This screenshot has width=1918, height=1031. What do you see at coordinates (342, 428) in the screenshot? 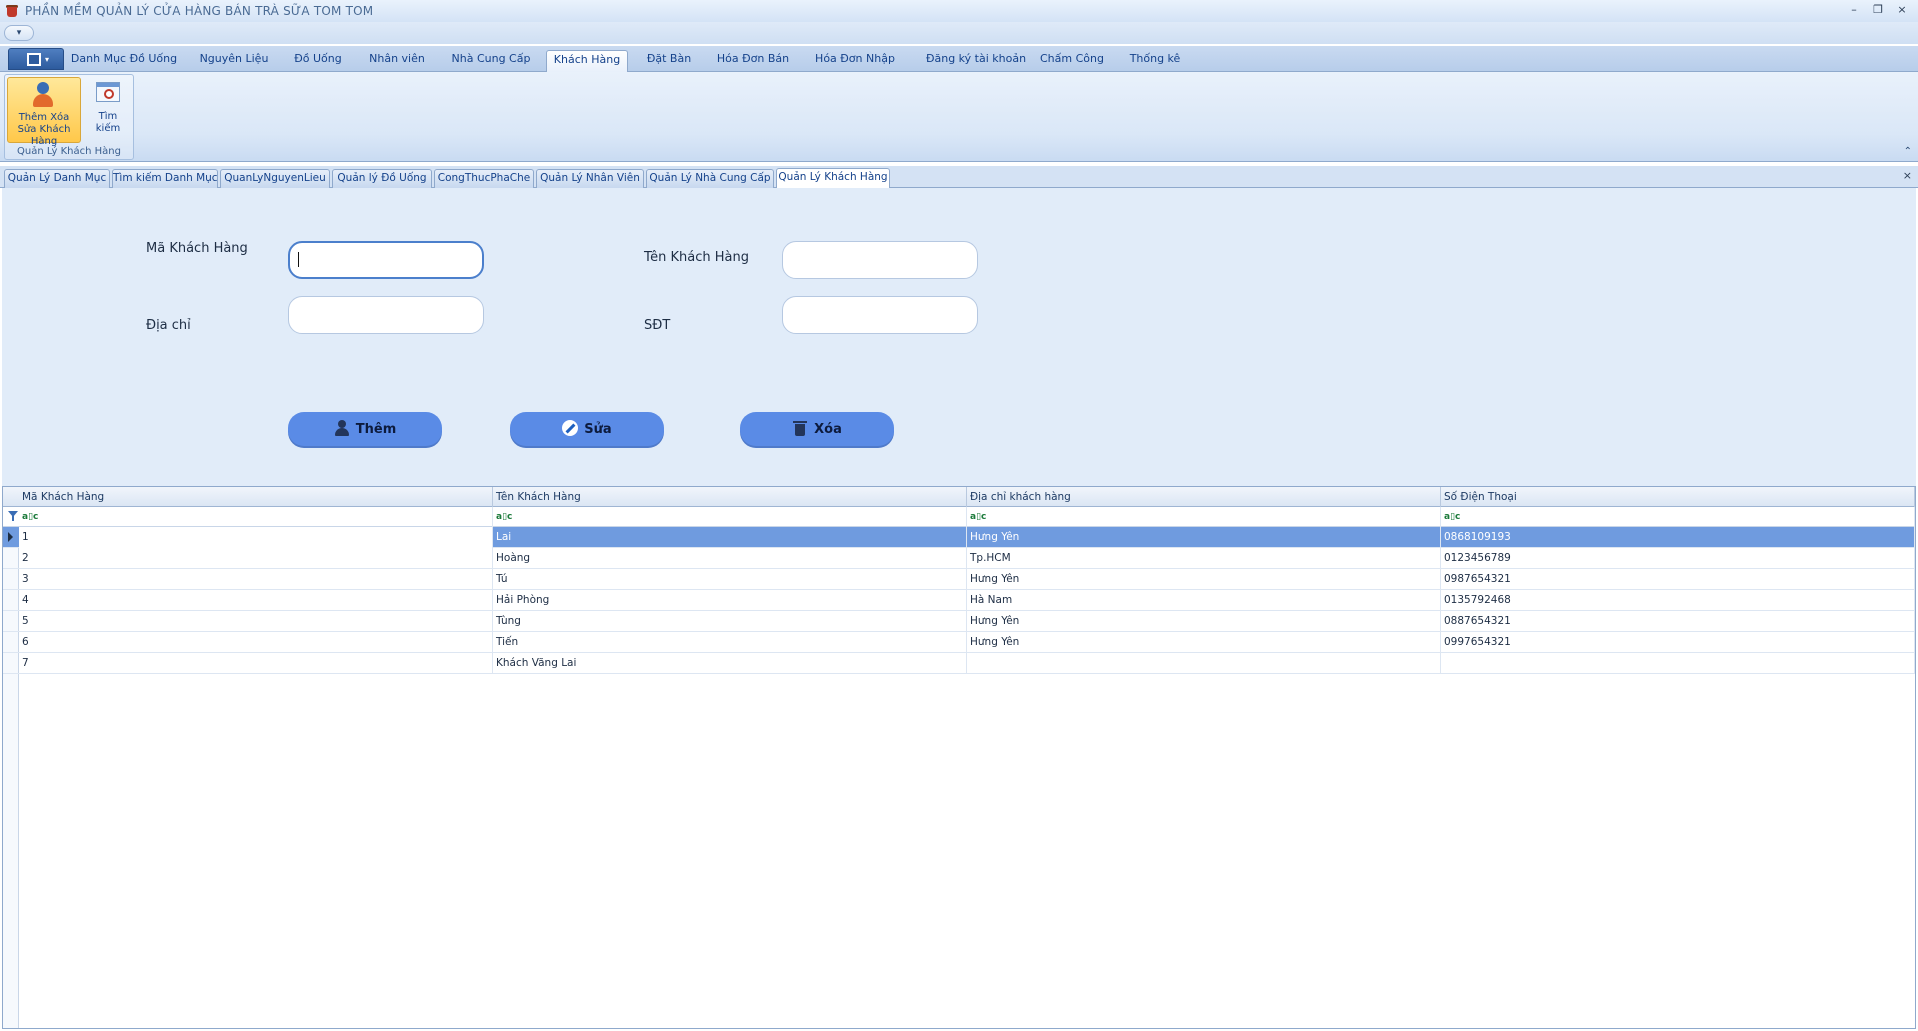
I see `add-user-icon` at bounding box center [342, 428].